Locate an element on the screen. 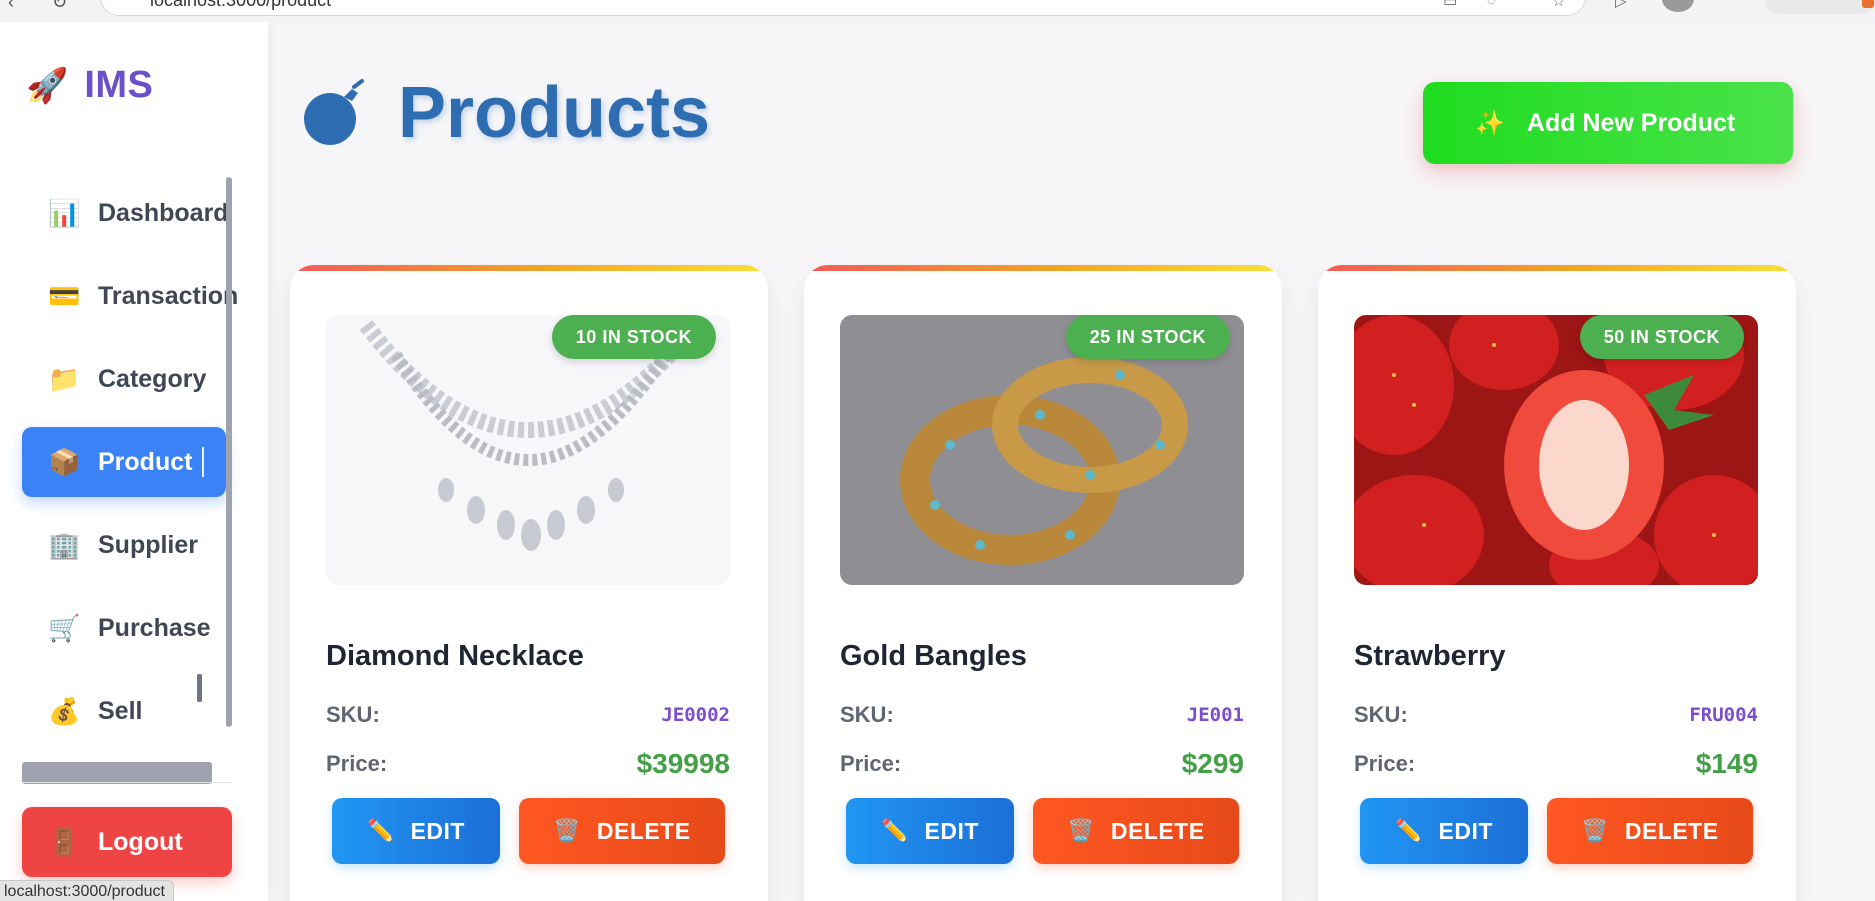 The width and height of the screenshot is (1875, 901). sidebar-item-category: 📁 Category is located at coordinates (124, 379).